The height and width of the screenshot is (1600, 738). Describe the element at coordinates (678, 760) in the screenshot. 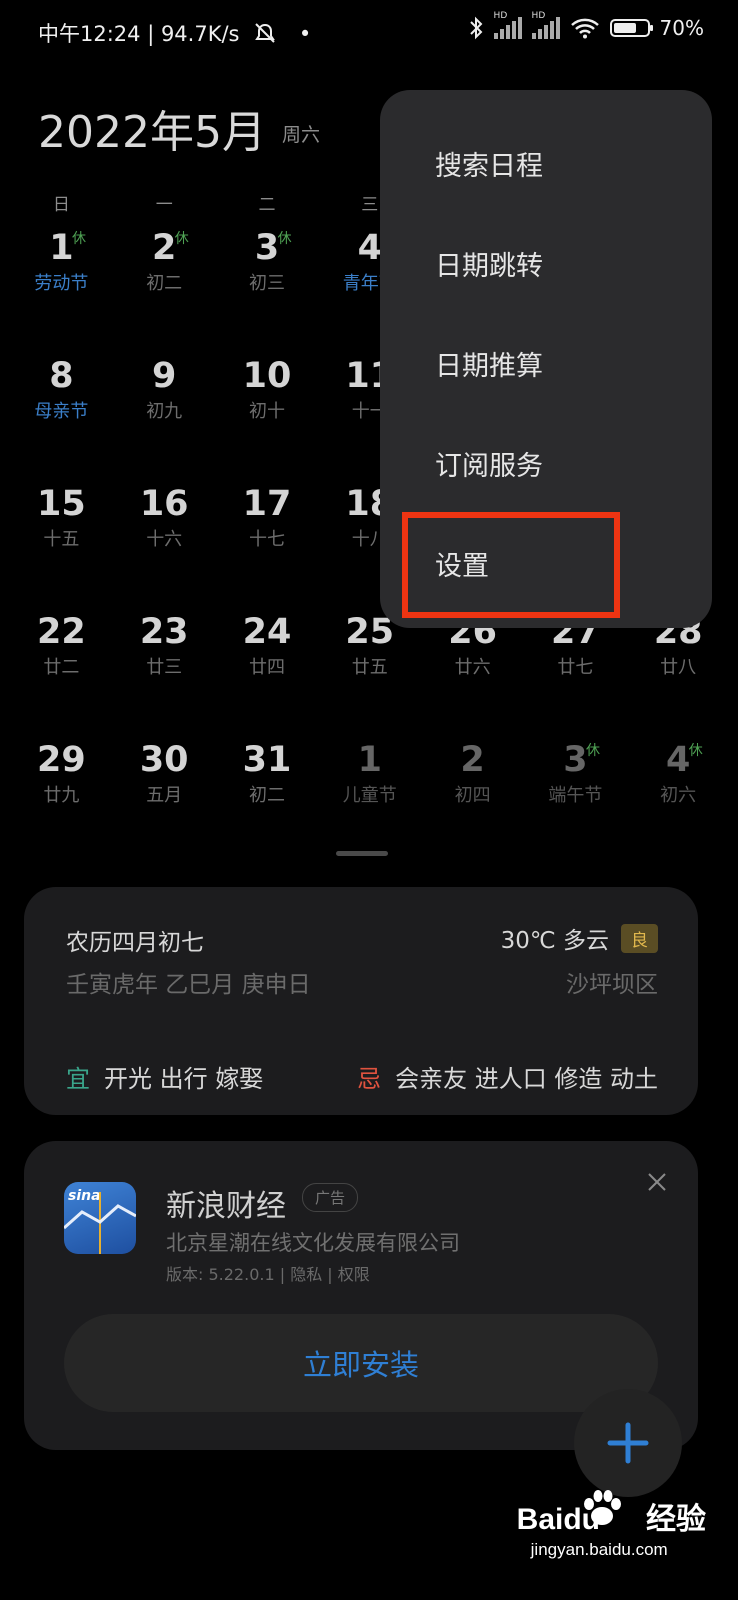

I see `day-number: 4` at that location.